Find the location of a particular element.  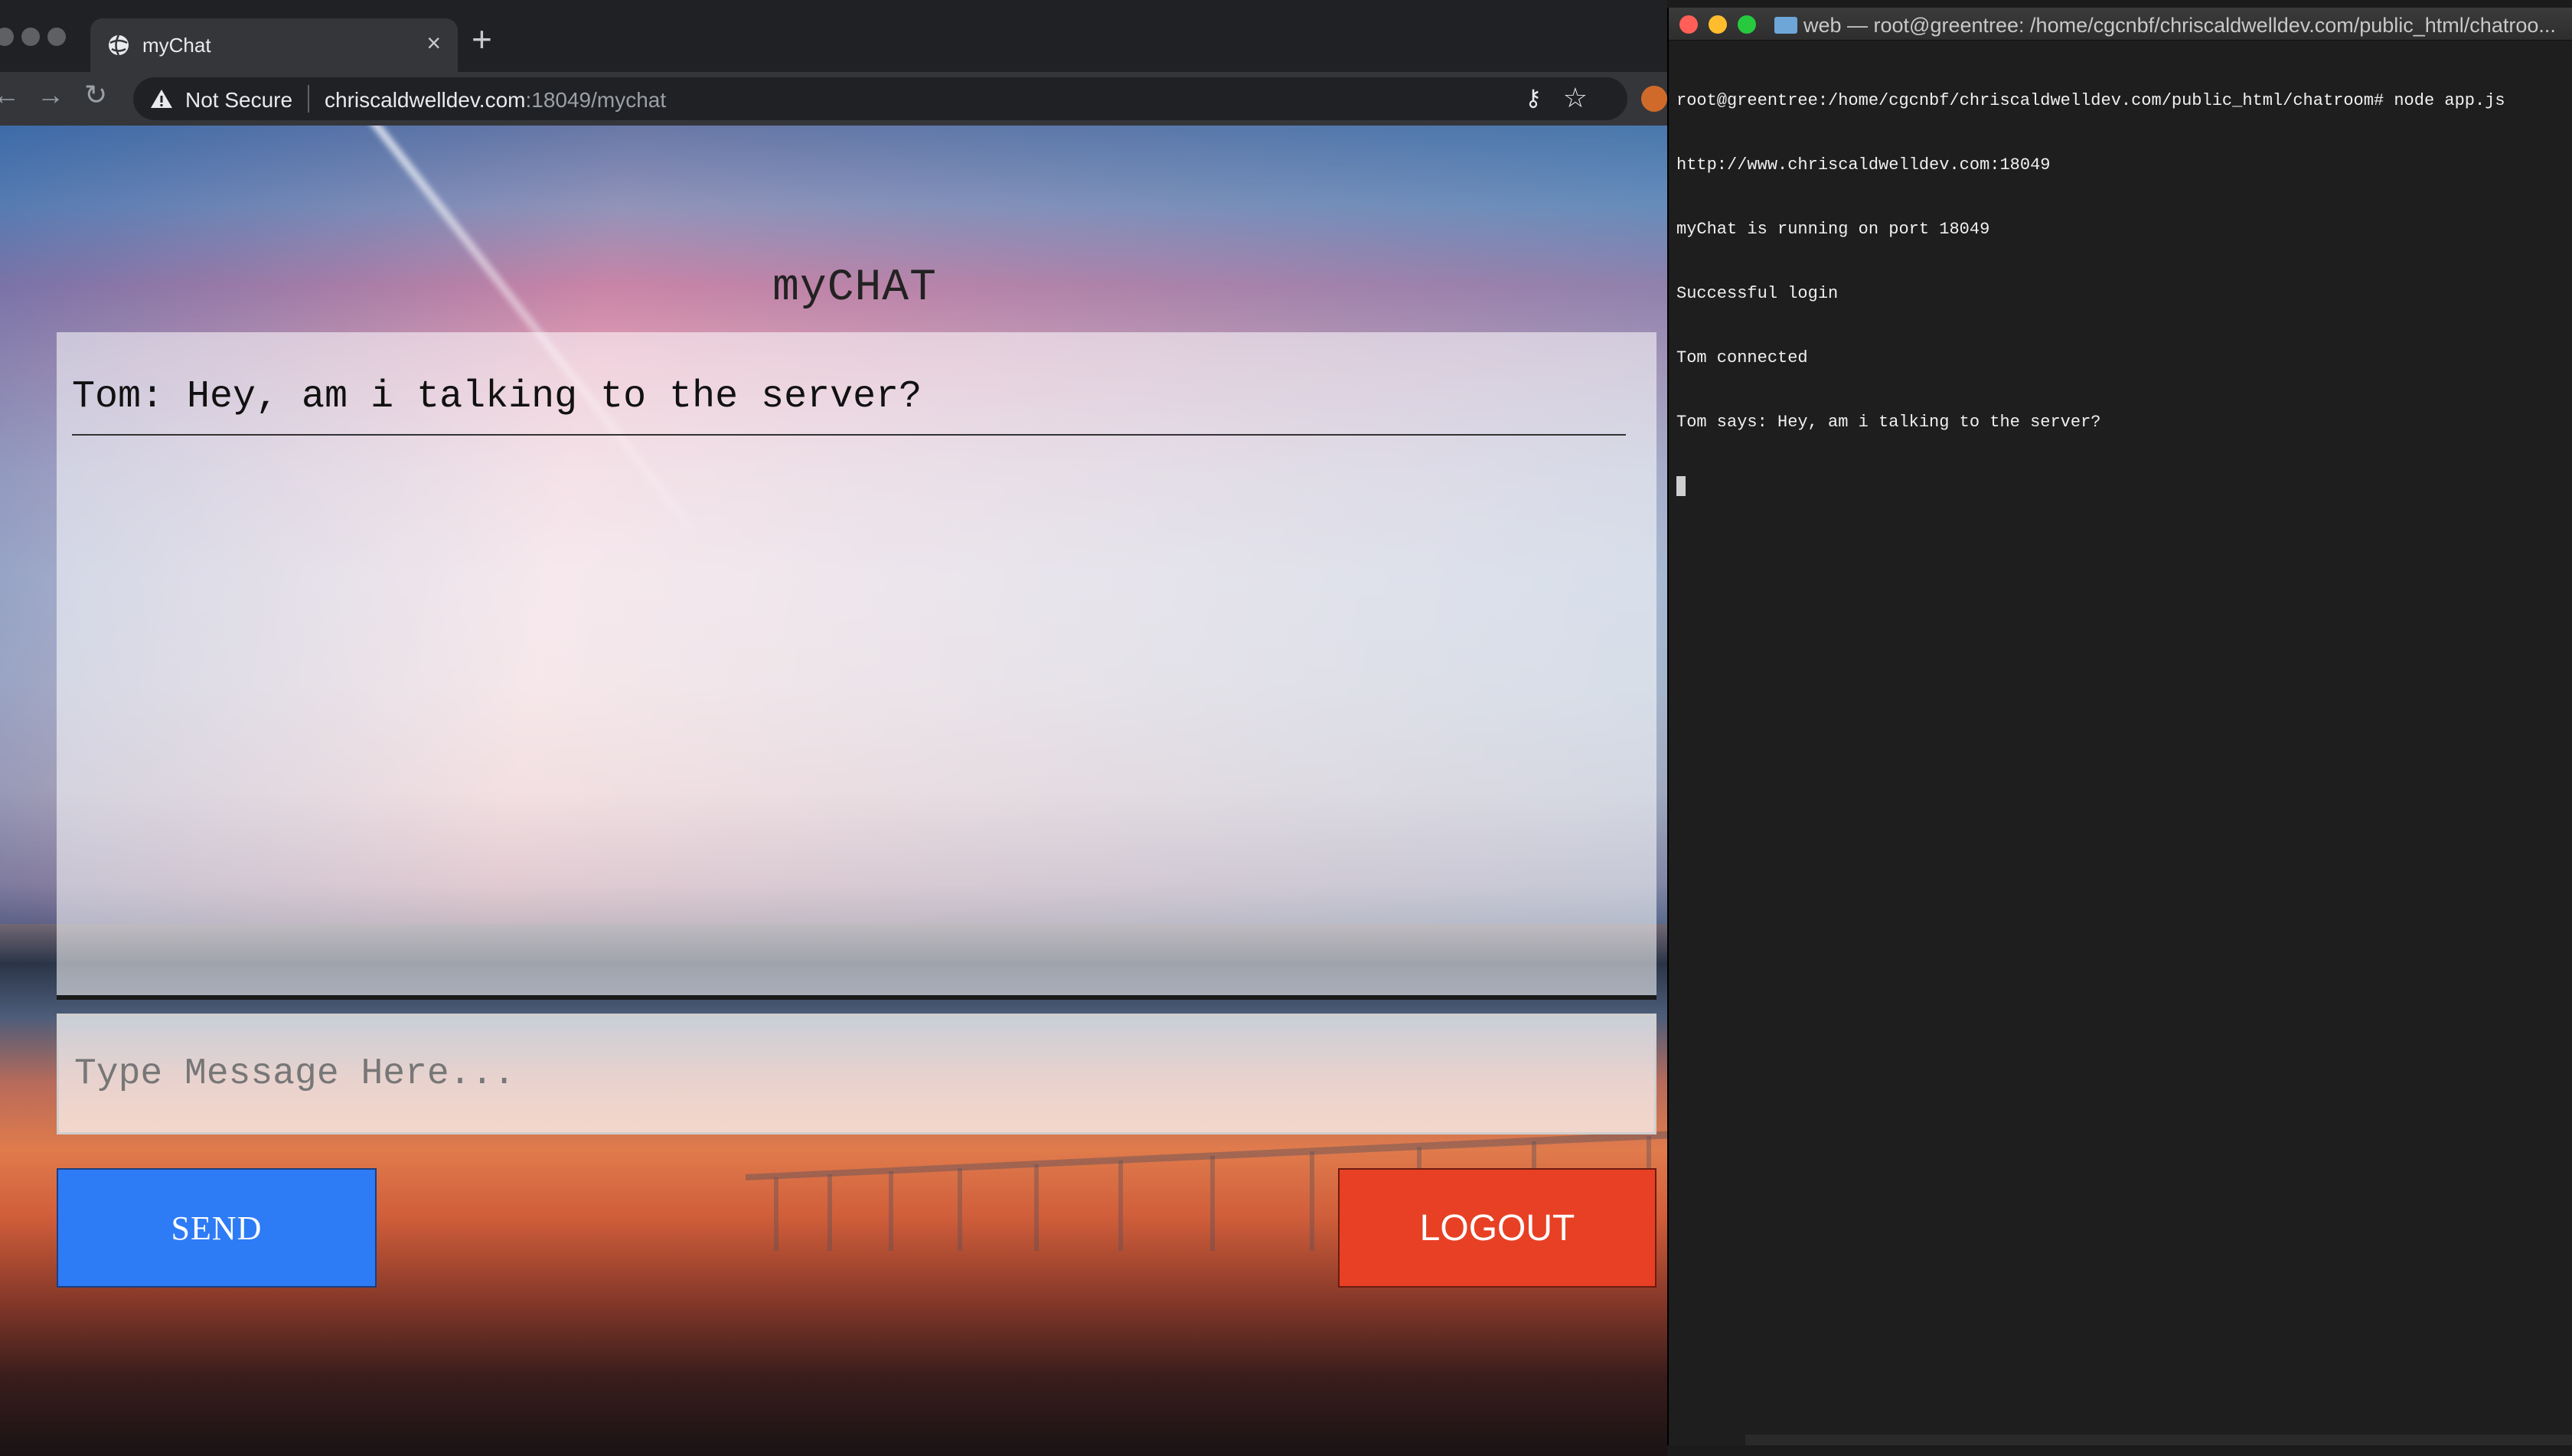

tab-bar: myChat × + is located at coordinates (833, 36).